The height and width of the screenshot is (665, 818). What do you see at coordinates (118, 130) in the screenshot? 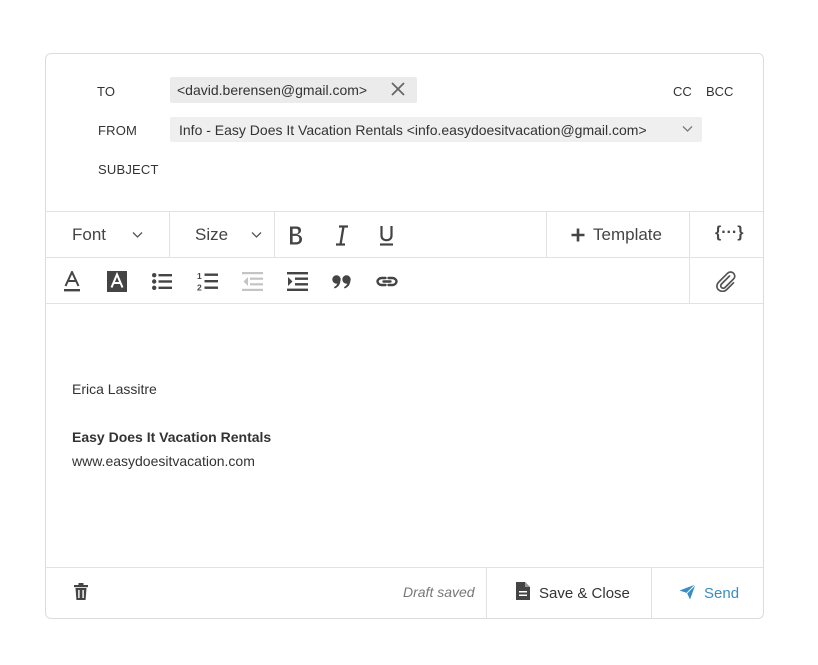
I see `from-label: FROM` at bounding box center [118, 130].